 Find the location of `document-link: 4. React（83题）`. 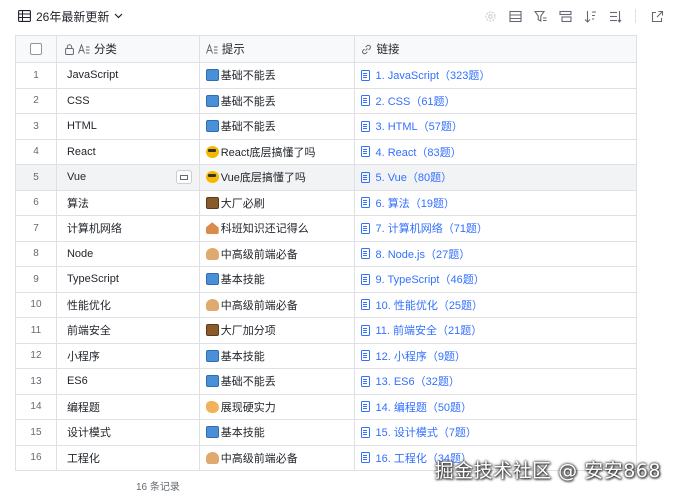

document-link: 4. React（83题） is located at coordinates (418, 152).